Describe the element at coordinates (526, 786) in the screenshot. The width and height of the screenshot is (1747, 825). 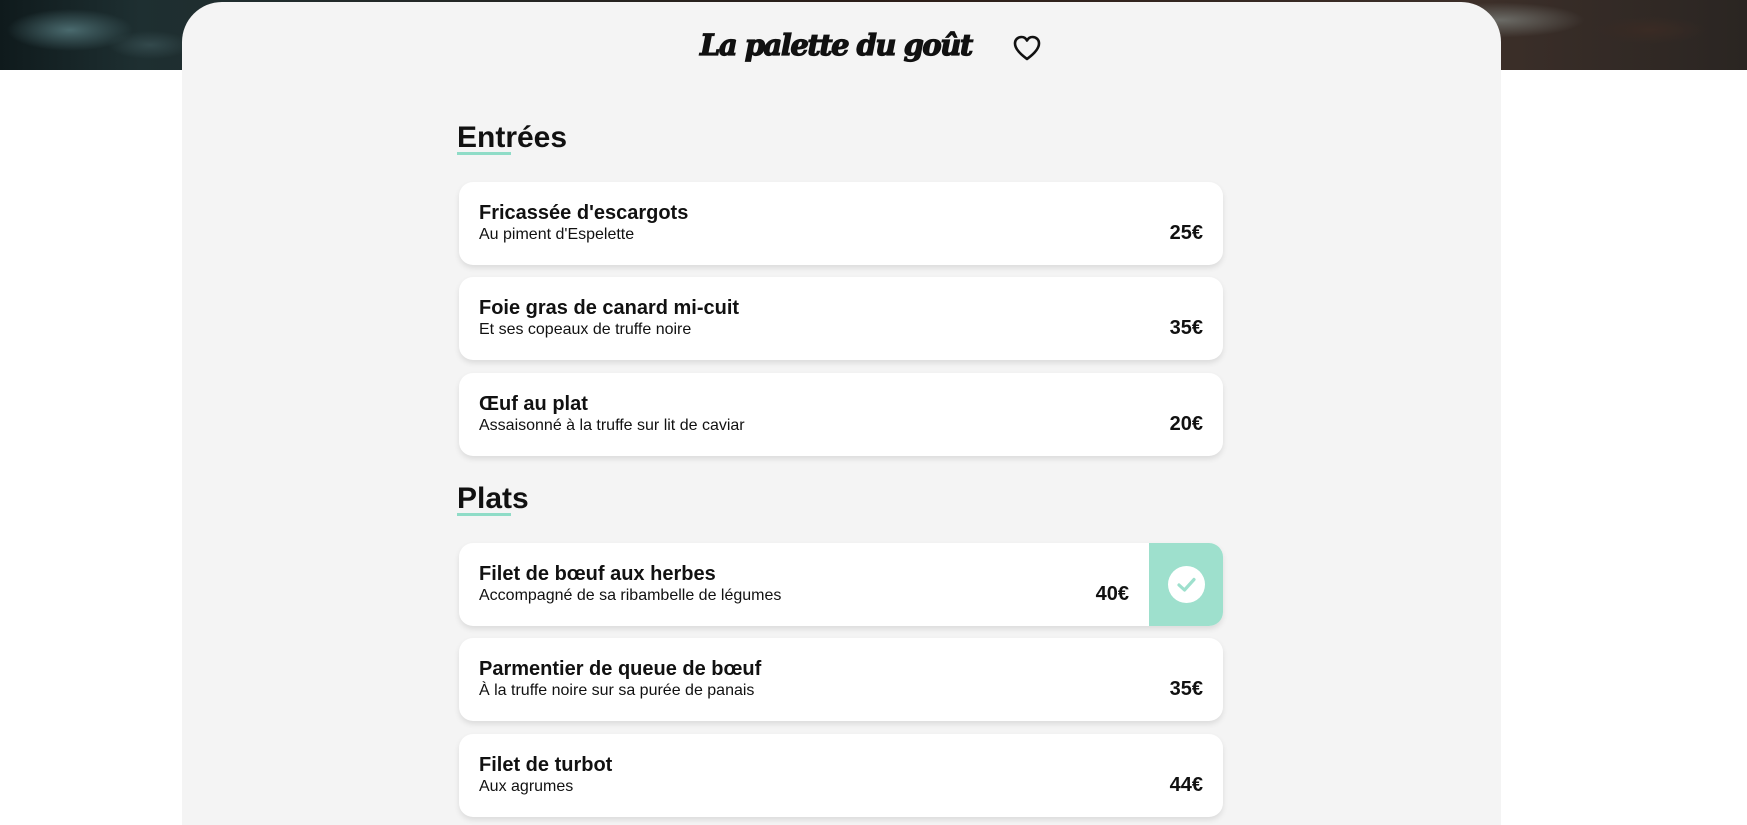
I see `item-description: Aux agrumes` at that location.